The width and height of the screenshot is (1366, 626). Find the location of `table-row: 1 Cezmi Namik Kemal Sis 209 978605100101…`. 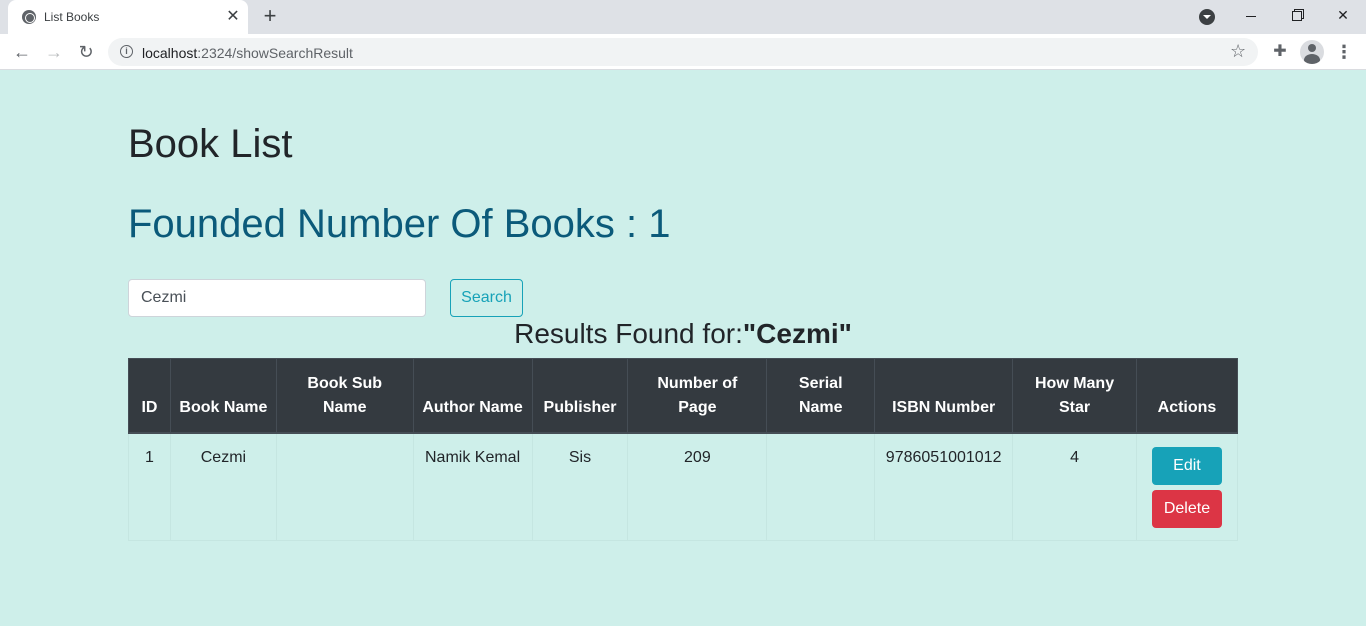

table-row: 1 Cezmi Namik Kemal Sis 209 978605100101… is located at coordinates (683, 486).